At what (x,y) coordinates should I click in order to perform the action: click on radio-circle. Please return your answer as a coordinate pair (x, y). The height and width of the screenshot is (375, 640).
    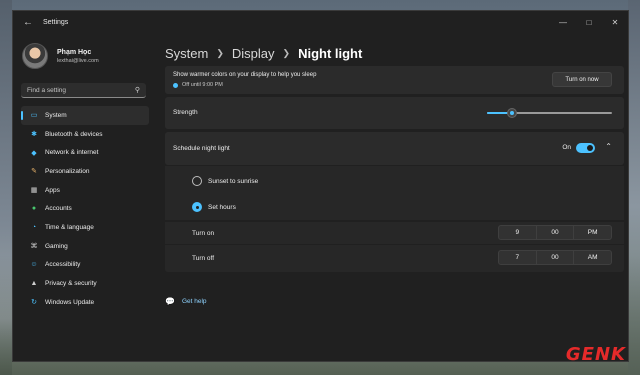
    Looking at the image, I should click on (197, 181).